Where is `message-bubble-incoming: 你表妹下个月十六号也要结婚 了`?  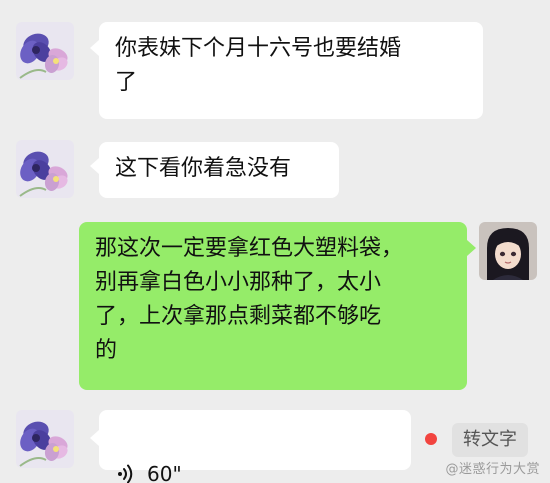 message-bubble-incoming: 你表妹下个月十六号也要结婚 了 is located at coordinates (291, 70).